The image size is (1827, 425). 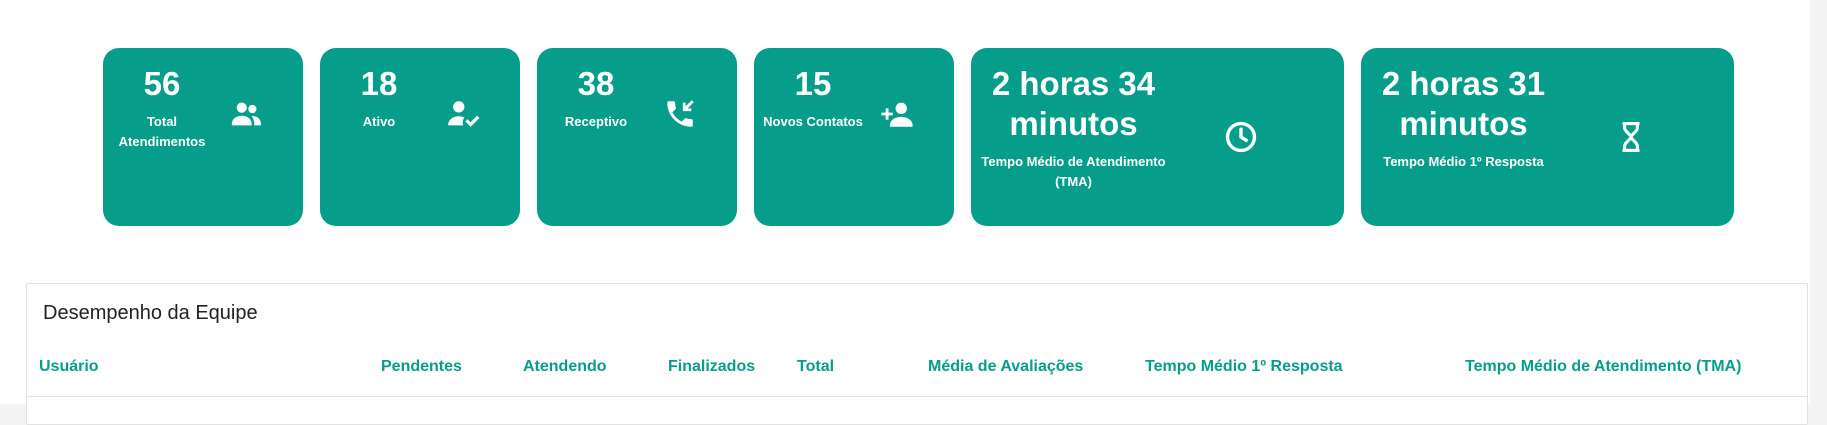 I want to click on card-value: 15, so click(x=813, y=83).